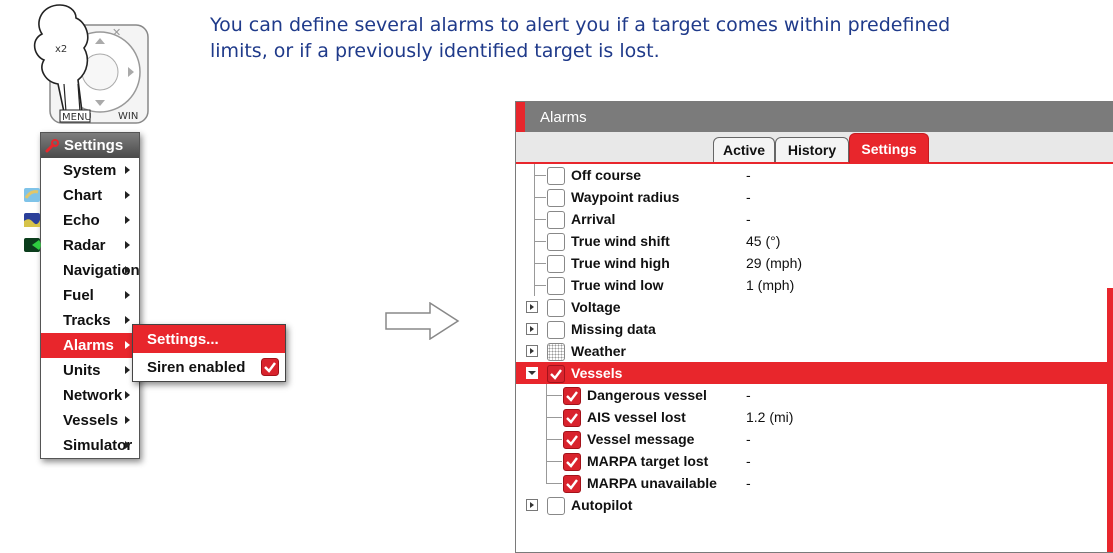  I want to click on alarm-row-true-wind-shift: True wind shift 45 (°), so click(814, 241).